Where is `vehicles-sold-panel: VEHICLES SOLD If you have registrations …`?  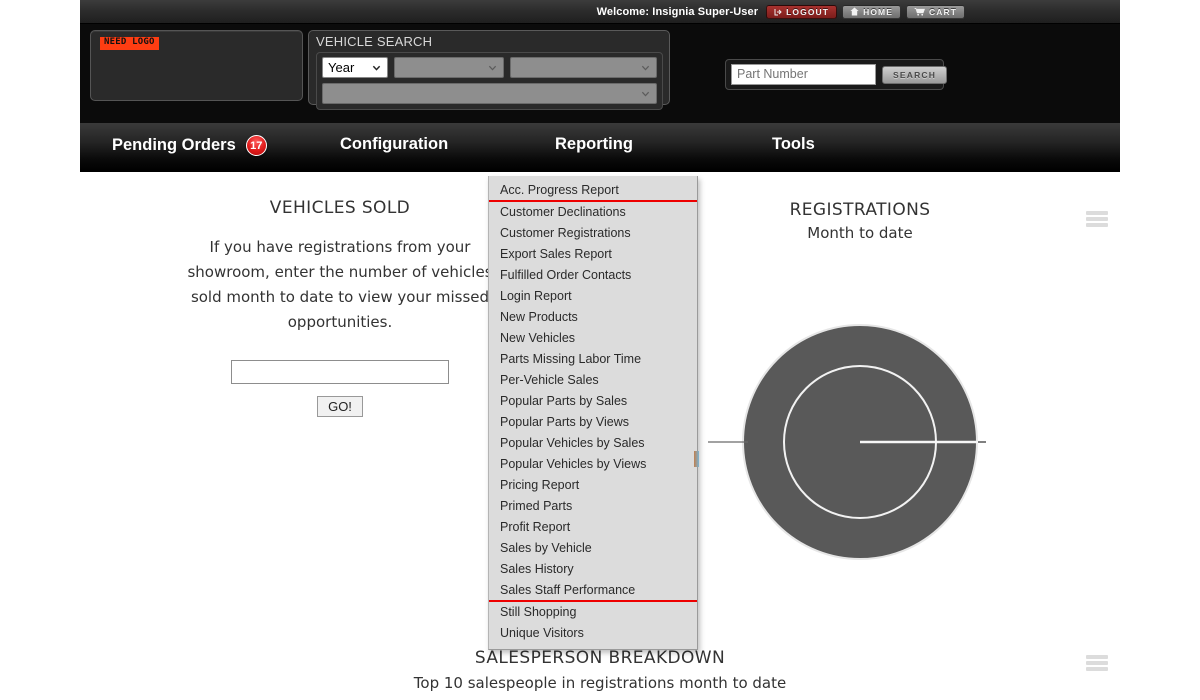
vehicles-sold-panel: VEHICLES SOLD If you have registrations … is located at coordinates (340, 307).